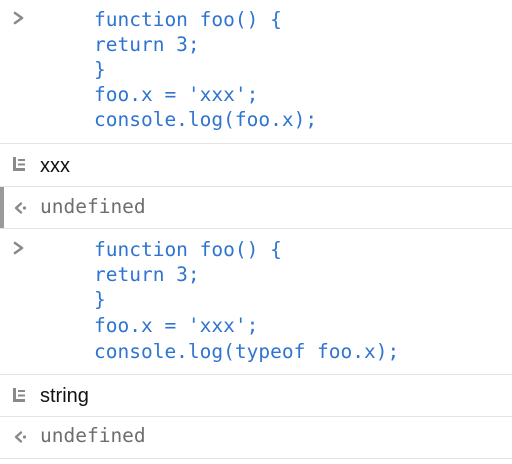  What do you see at coordinates (2, 207) in the screenshot?
I see `result-indicator-bar` at bounding box center [2, 207].